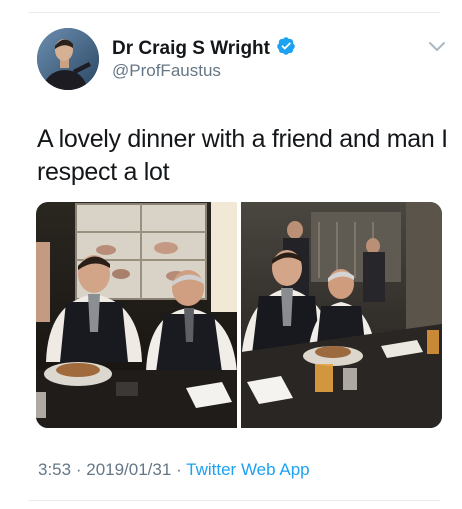 The width and height of the screenshot is (462, 509). I want to click on top-divider, so click(234, 12).